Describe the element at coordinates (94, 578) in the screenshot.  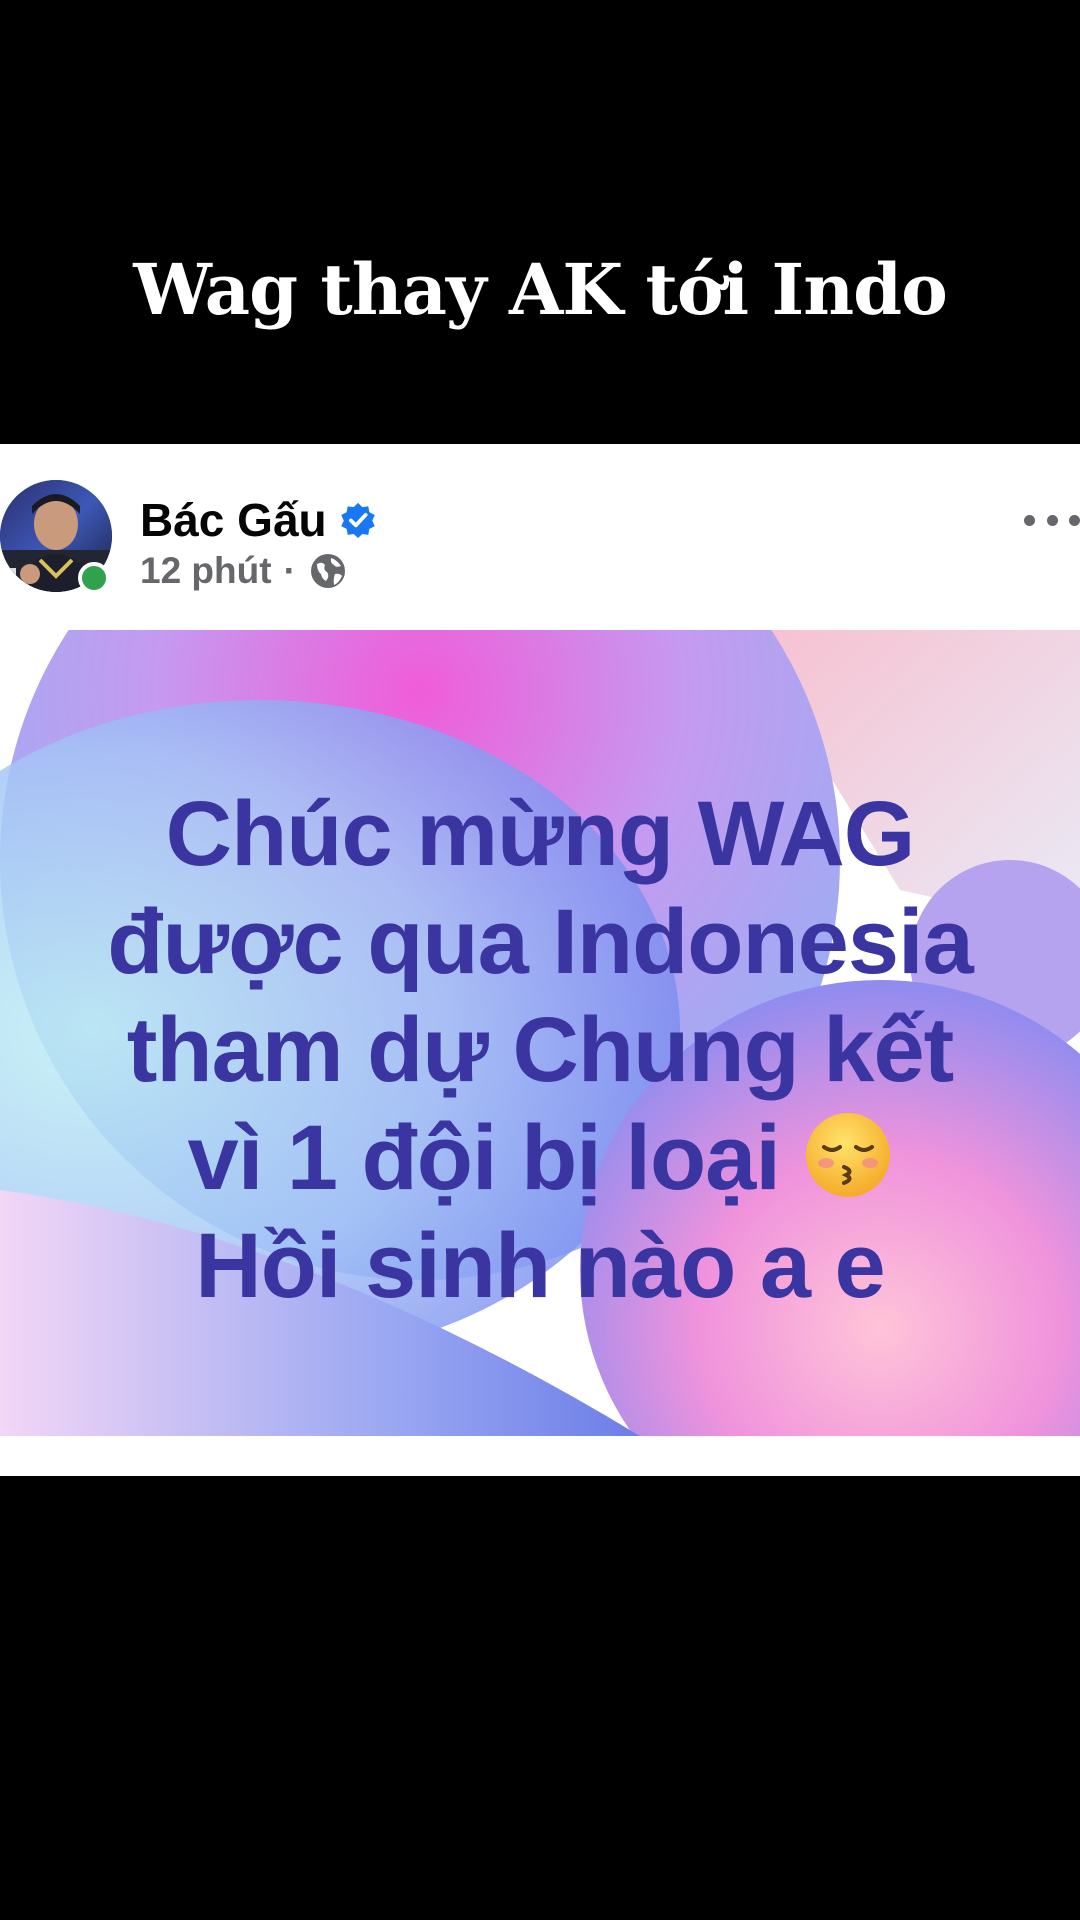
I see `online-status-dot` at that location.